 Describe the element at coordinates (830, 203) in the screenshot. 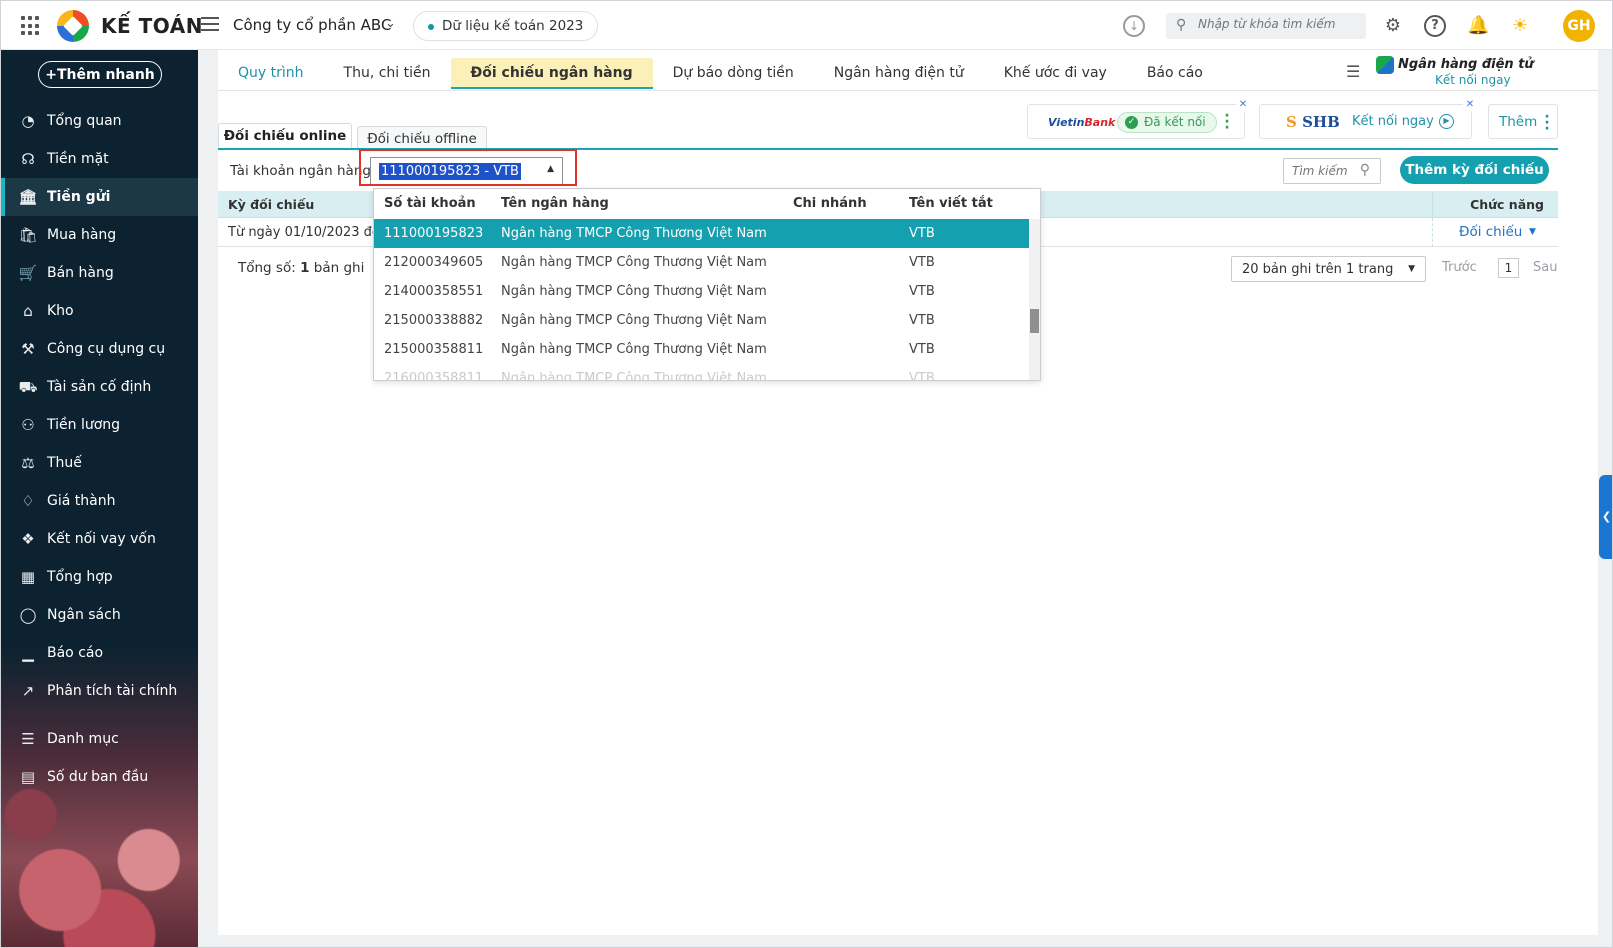

I see `dropdown-header-branch: Chi nhánh` at that location.